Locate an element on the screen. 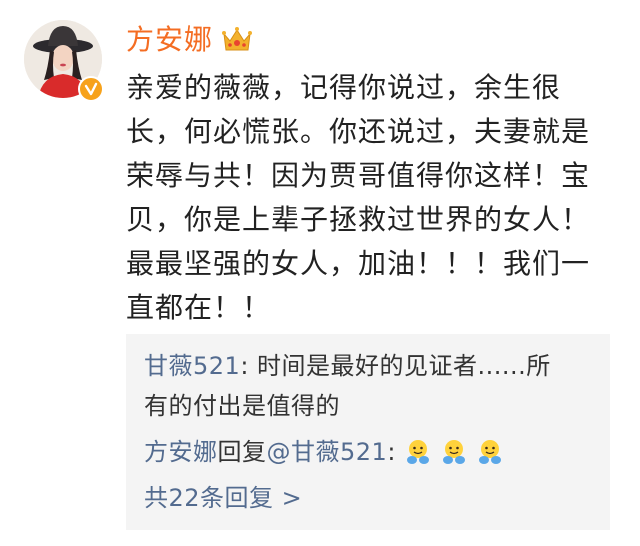 The height and width of the screenshot is (546, 640). reply-author-name: 方安娜 is located at coordinates (181, 452).